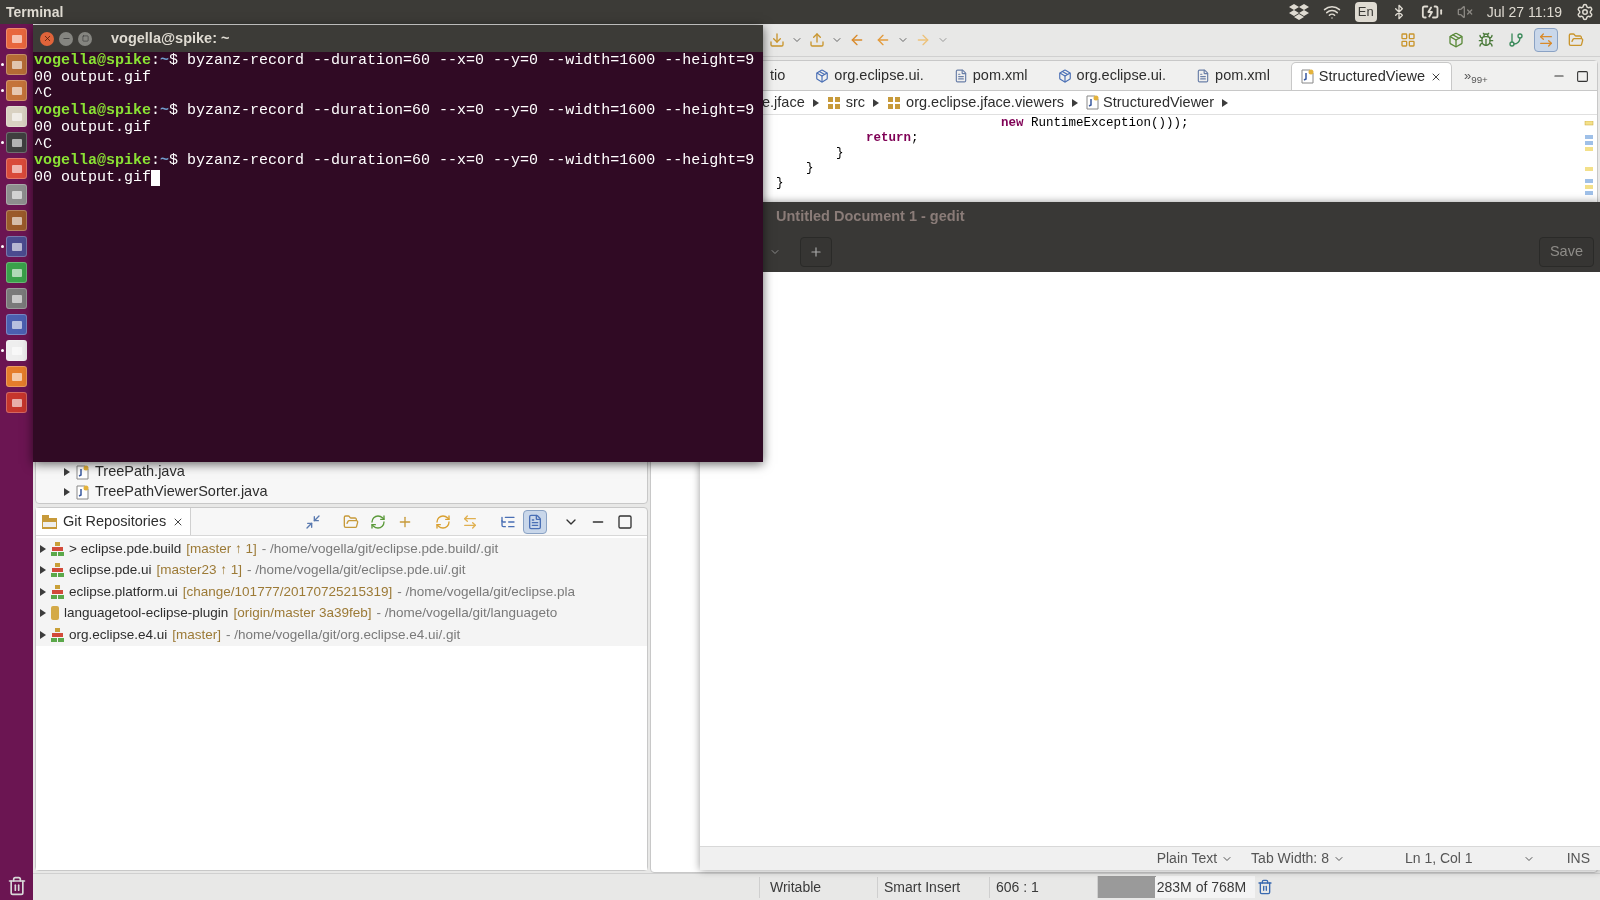  I want to click on tree-item: TreePath.java, so click(355, 472).